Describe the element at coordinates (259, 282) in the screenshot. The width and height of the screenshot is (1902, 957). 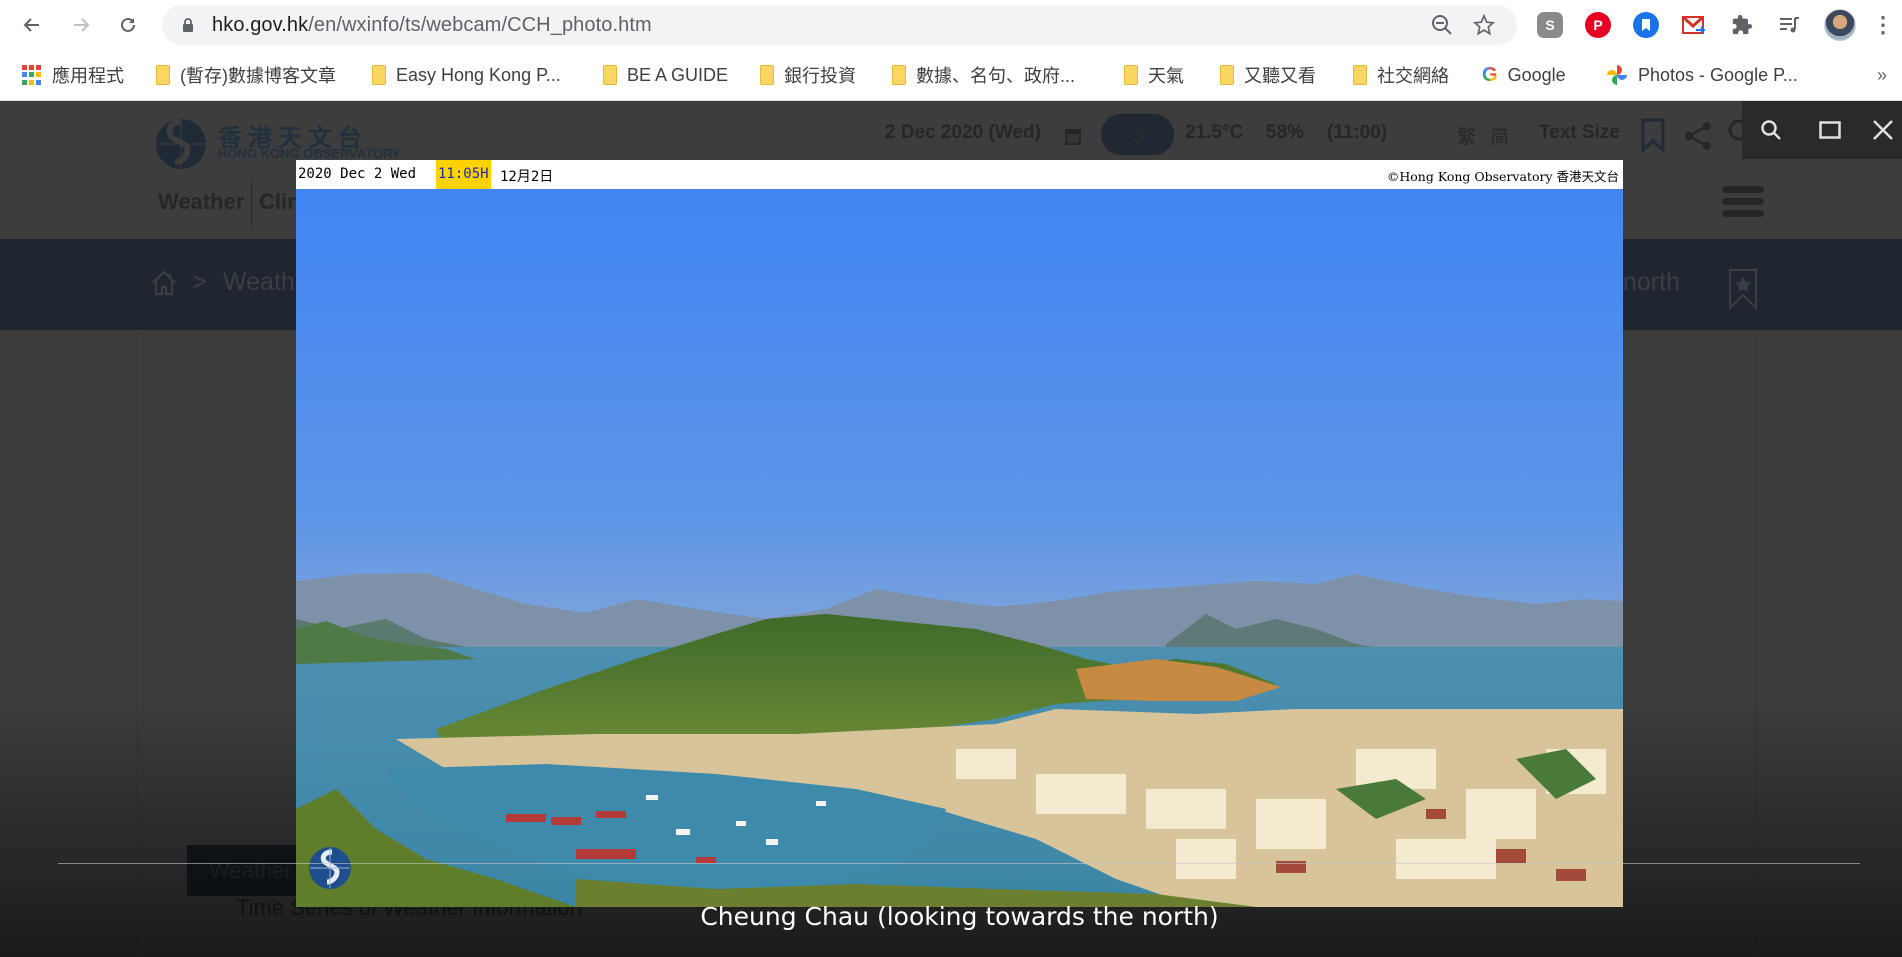
I see `breadcrumb-weather: Weath` at that location.